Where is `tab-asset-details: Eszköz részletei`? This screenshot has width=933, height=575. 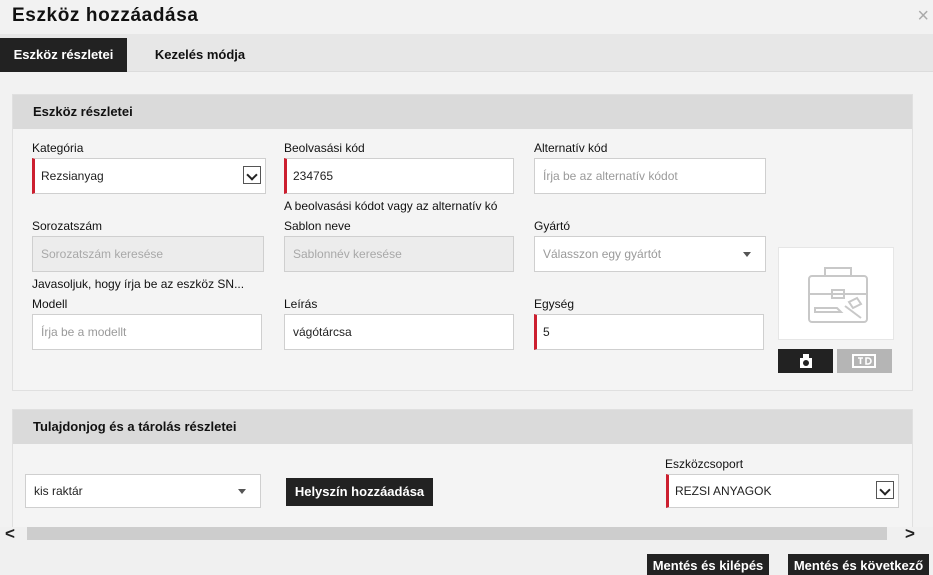
tab-asset-details: Eszköz részletei is located at coordinates (63, 55).